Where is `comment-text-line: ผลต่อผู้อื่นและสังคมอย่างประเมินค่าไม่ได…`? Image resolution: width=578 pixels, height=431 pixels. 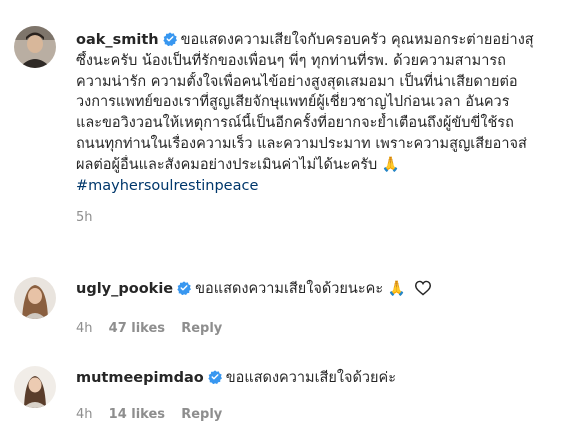
comment-text-line: ผลต่อผู้อื่นและสังคมอย่างประเมินค่าไม่ได… is located at coordinates (227, 164).